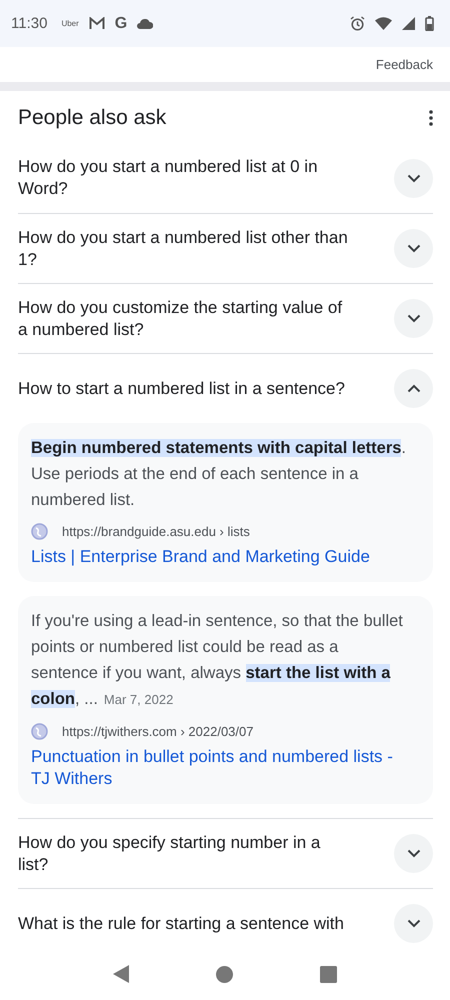  I want to click on cloud-icon, so click(145, 23).